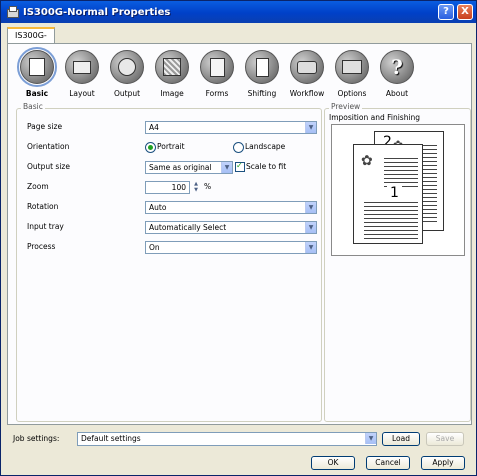 This screenshot has width=477, height=476. I want to click on toolbar-label: Workflow, so click(307, 93).